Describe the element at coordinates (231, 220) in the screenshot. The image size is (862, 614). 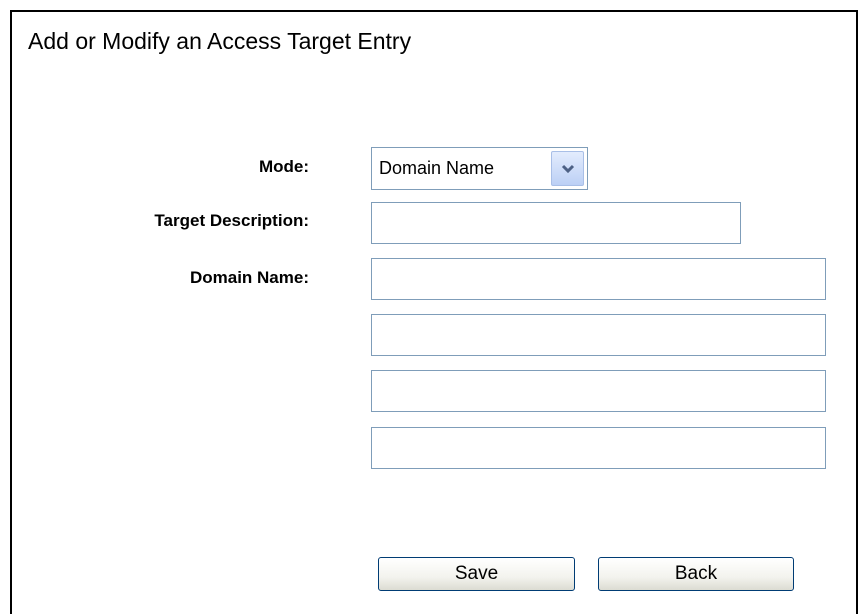
I see `target-description-label: Target Description:` at that location.